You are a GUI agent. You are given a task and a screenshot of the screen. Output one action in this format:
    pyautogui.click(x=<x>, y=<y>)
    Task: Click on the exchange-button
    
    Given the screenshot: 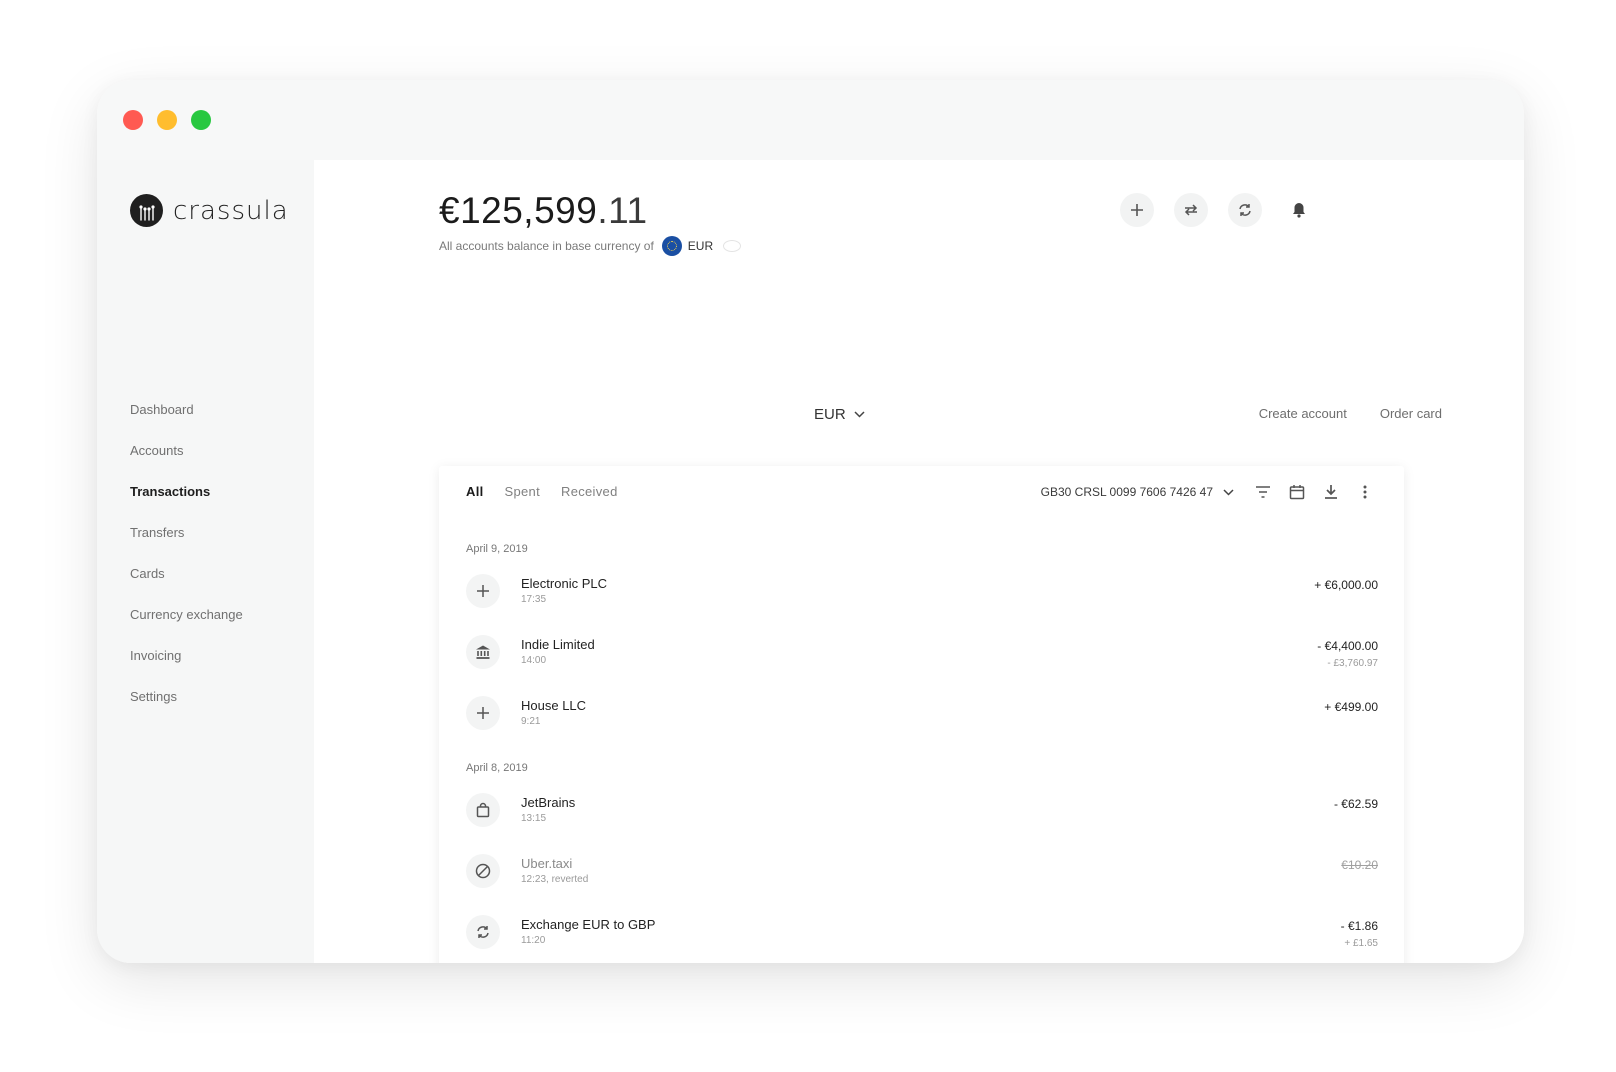 What is the action you would take?
    pyautogui.click(x=1245, y=210)
    